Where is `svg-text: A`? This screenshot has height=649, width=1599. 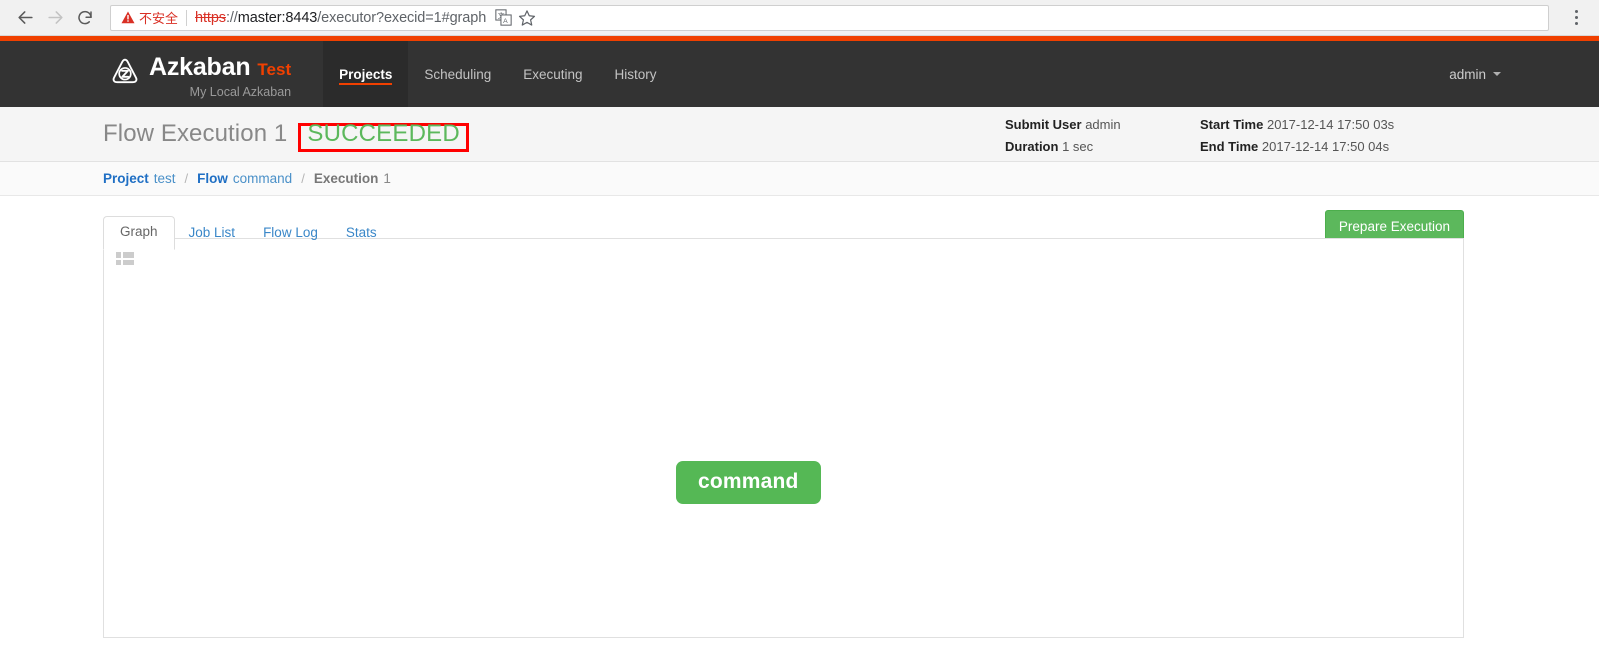 svg-text: A is located at coordinates (505, 21).